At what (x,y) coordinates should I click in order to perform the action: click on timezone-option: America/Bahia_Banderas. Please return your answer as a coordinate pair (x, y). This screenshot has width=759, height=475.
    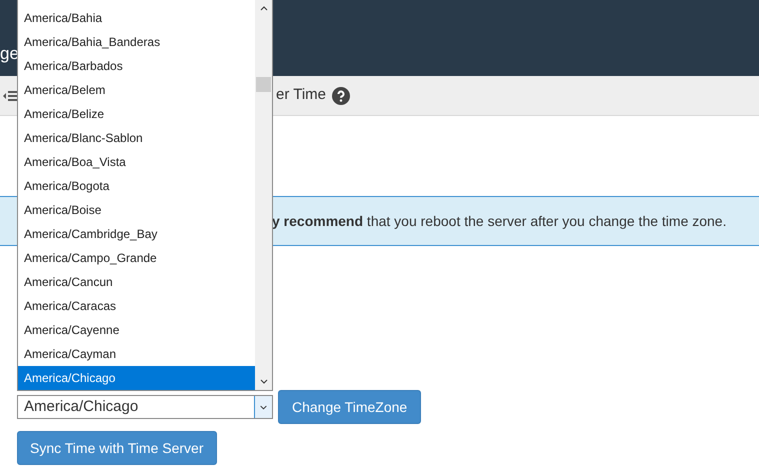
    Looking at the image, I should click on (136, 42).